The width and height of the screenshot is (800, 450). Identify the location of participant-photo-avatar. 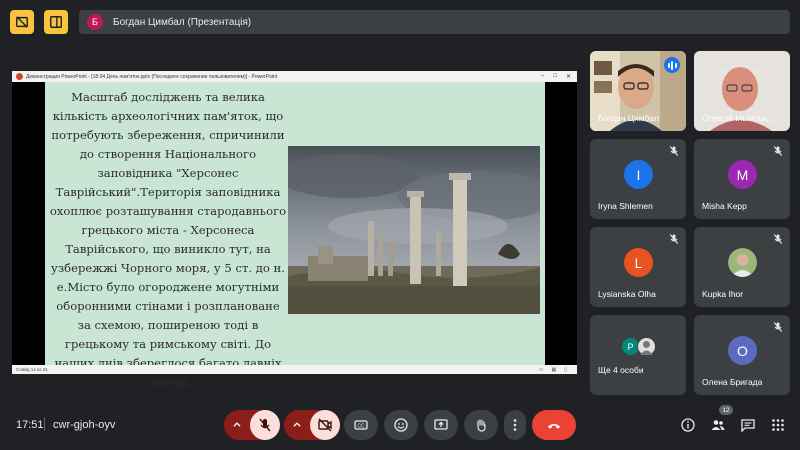
(742, 262).